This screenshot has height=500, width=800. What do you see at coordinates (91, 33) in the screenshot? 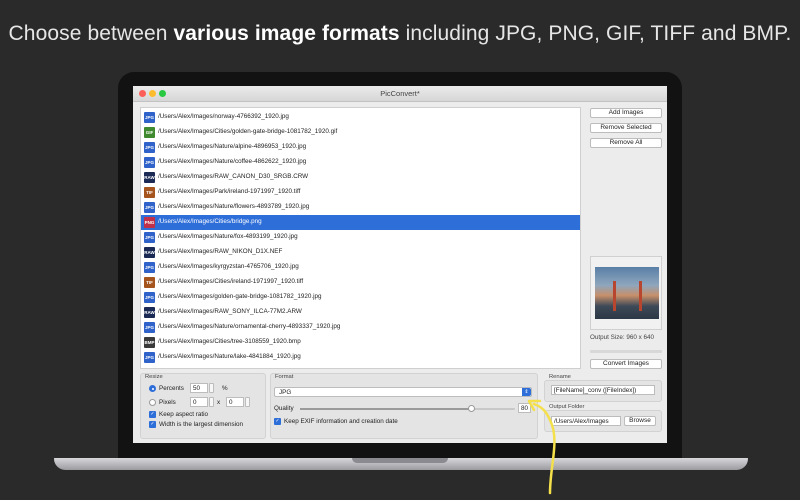
I see `headline-prefix: Choose between` at bounding box center [91, 33].